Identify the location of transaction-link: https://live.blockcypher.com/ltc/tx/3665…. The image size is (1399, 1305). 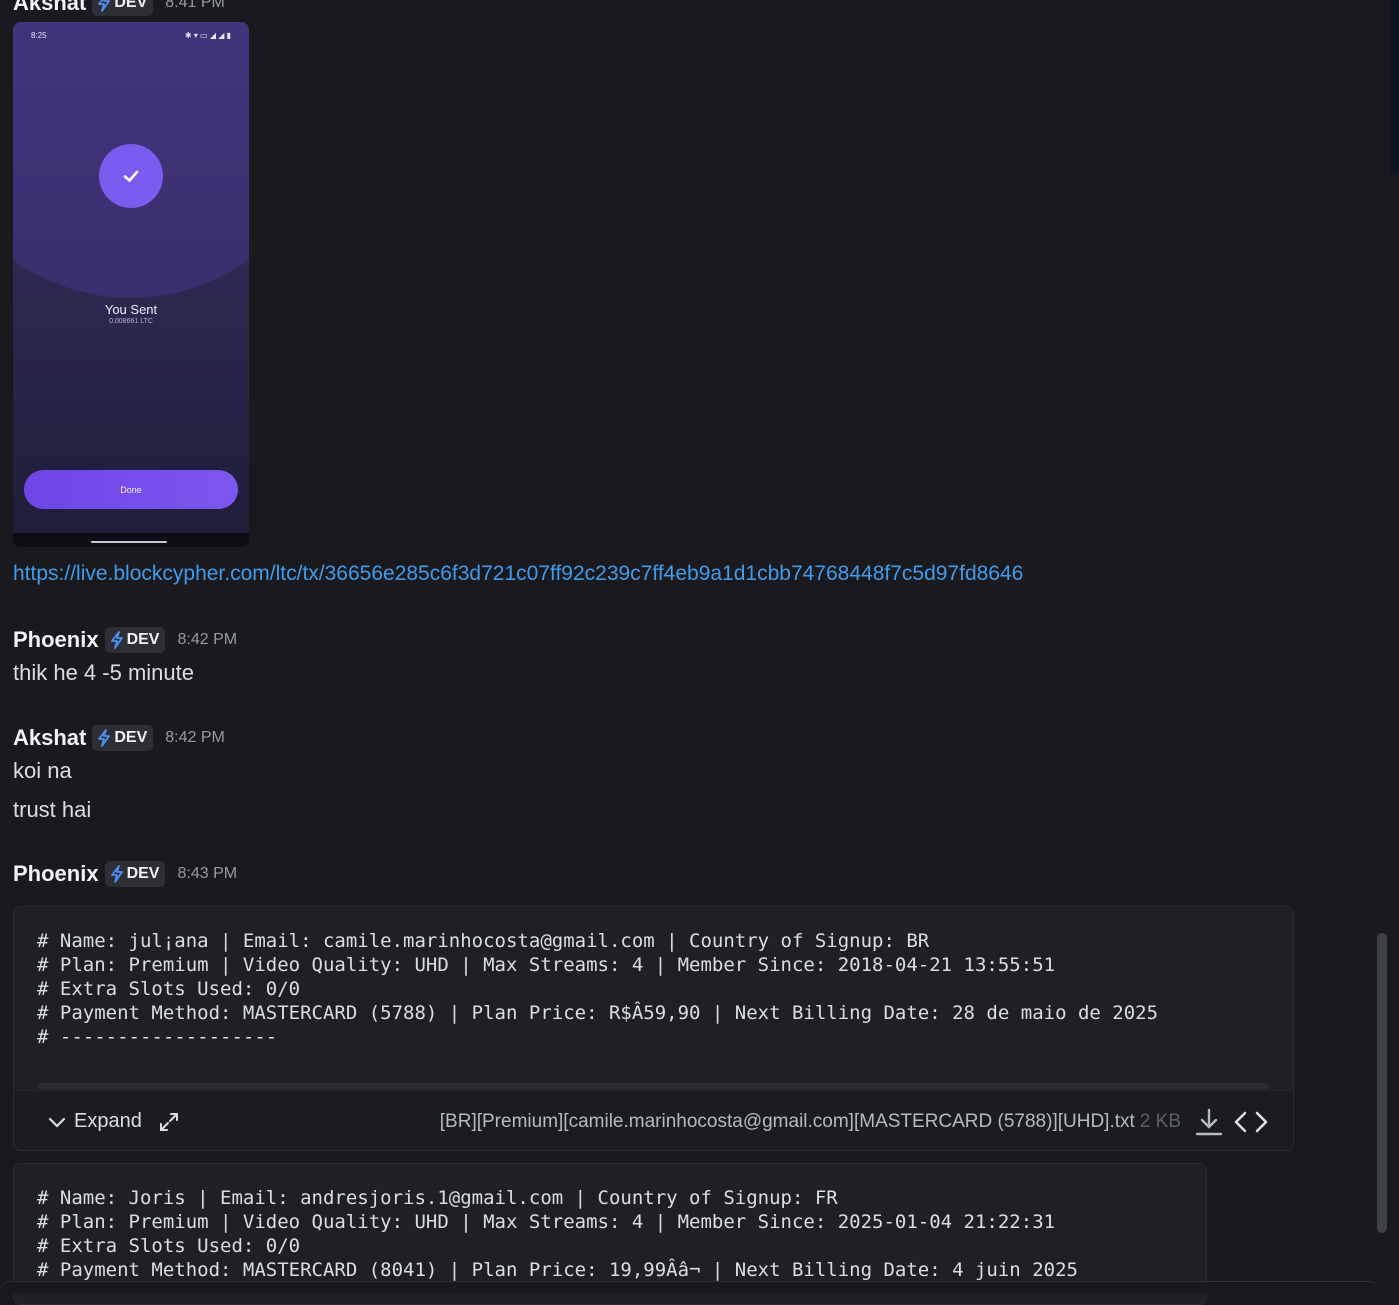
(518, 574).